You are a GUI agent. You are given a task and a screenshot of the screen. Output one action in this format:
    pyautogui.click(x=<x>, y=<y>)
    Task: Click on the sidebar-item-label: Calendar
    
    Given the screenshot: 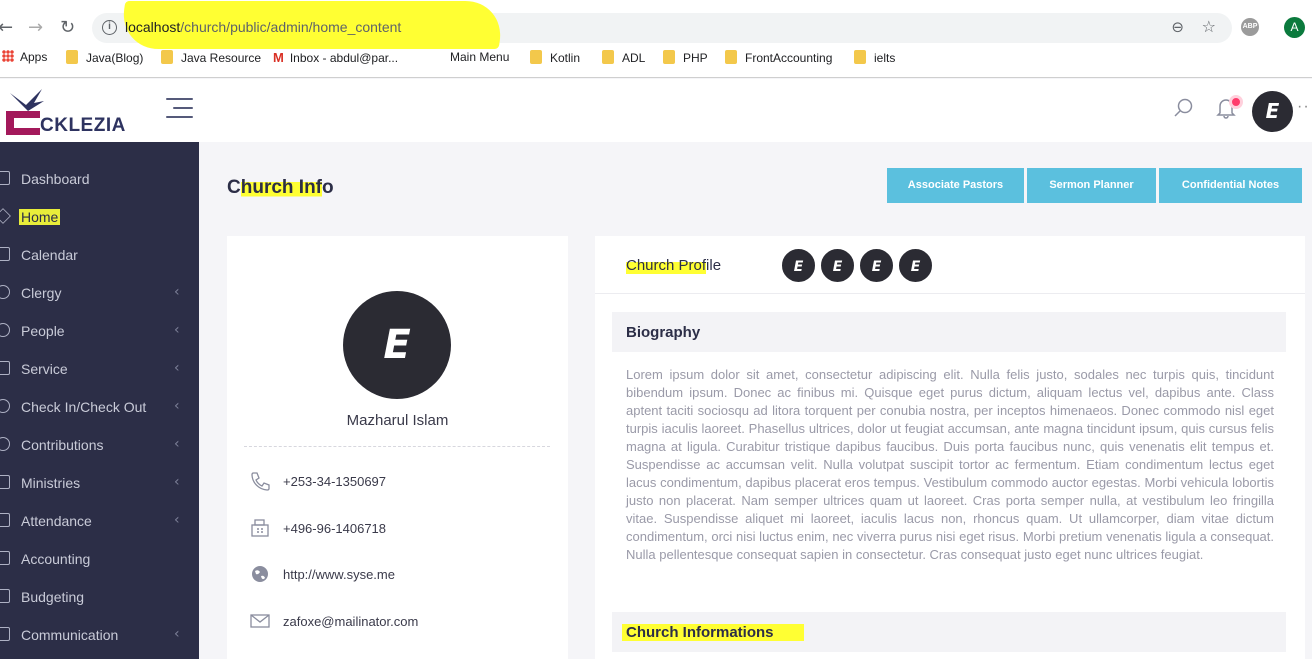 What is the action you would take?
    pyautogui.click(x=49, y=255)
    